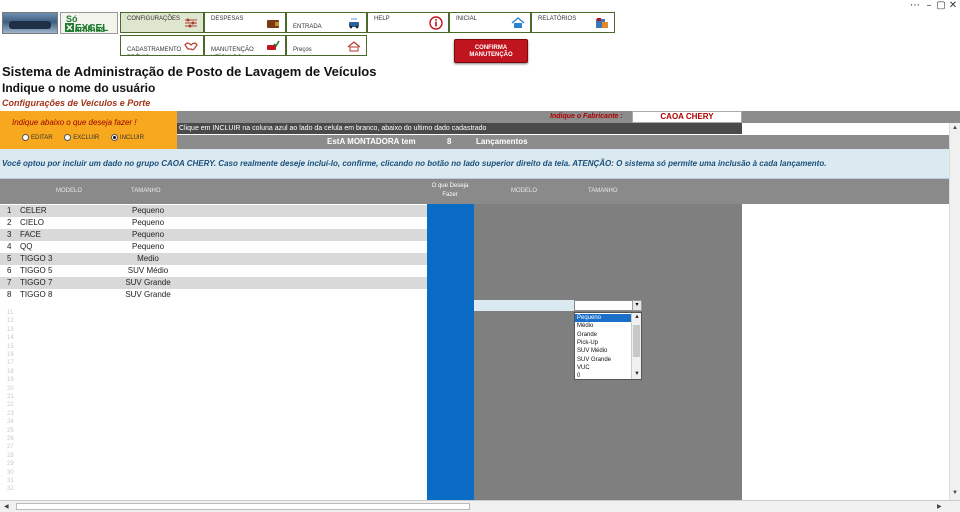 This screenshot has width=960, height=512. What do you see at coordinates (36, 271) in the screenshot?
I see `cell-modelo: TIGGO 5` at bounding box center [36, 271].